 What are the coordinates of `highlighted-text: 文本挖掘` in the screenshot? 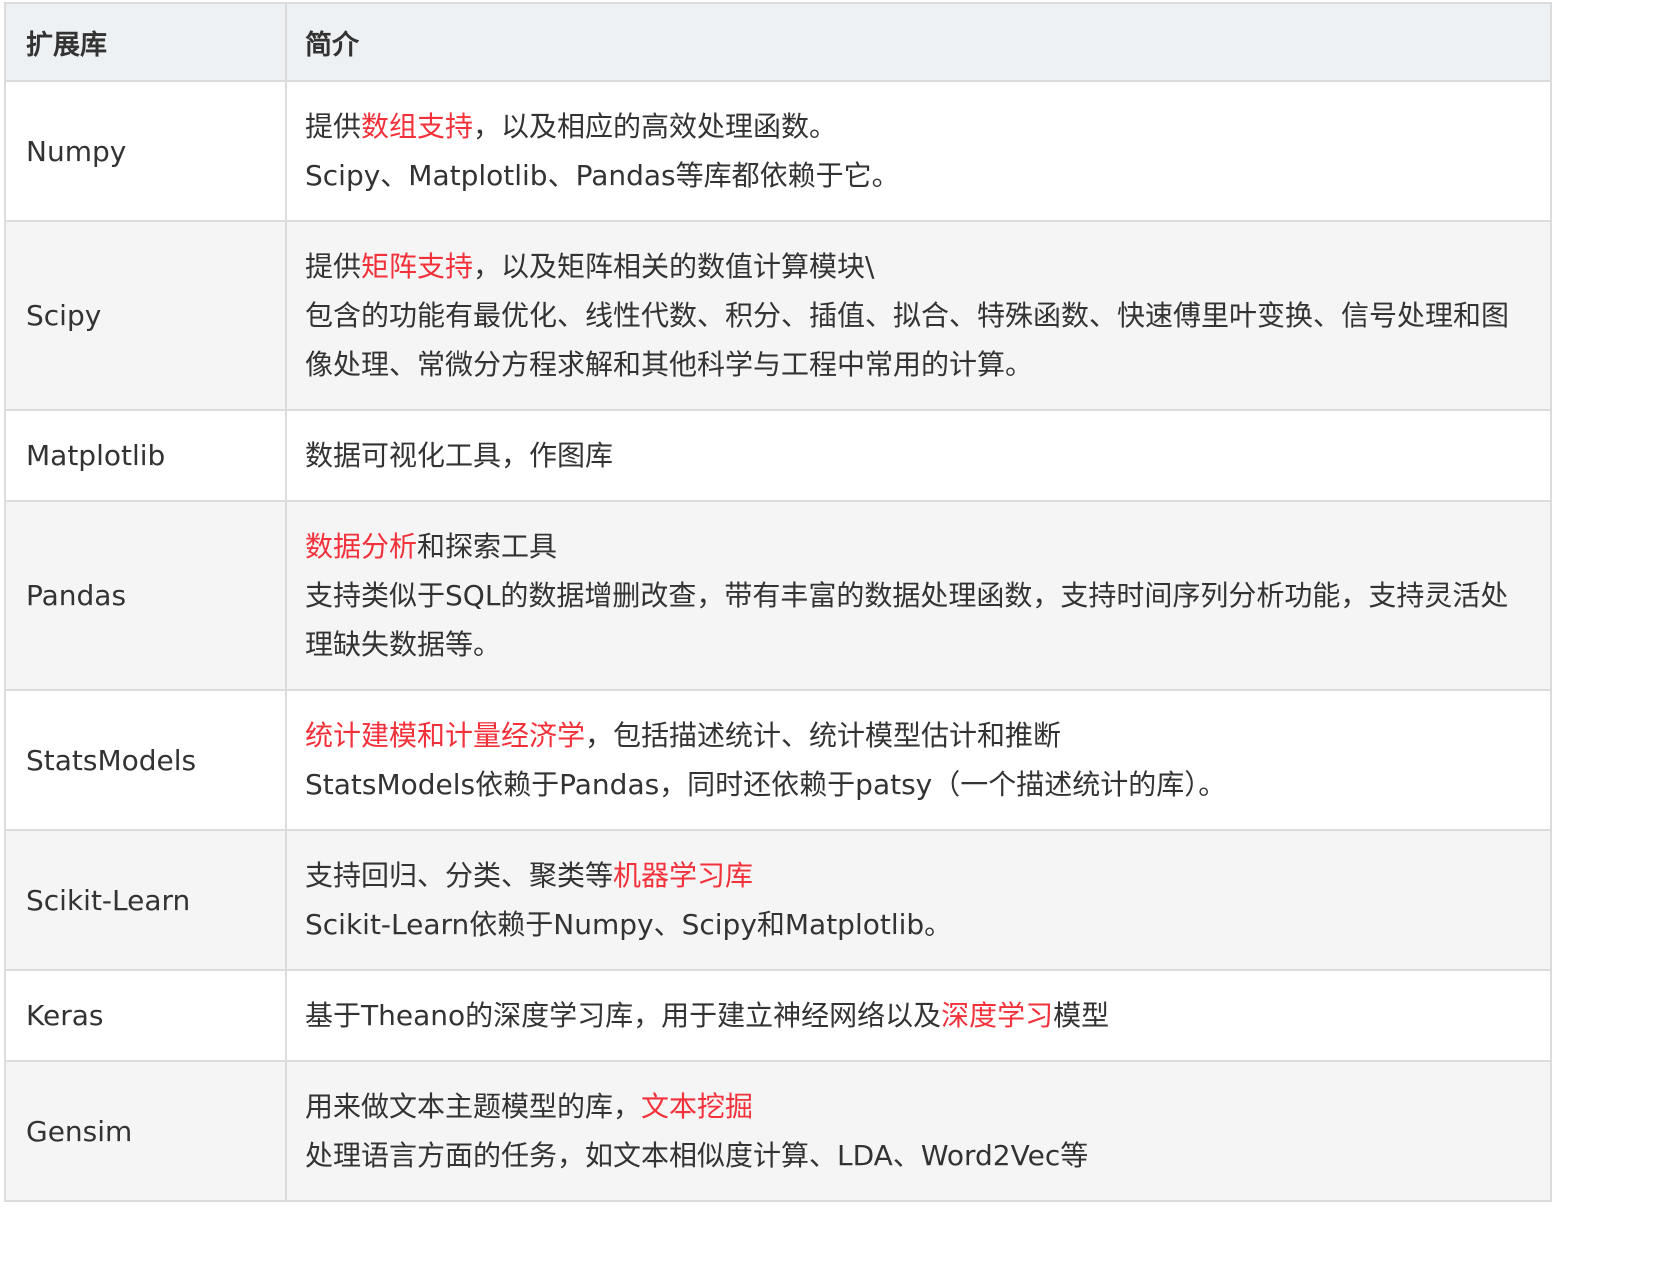 It's located at (697, 1106).